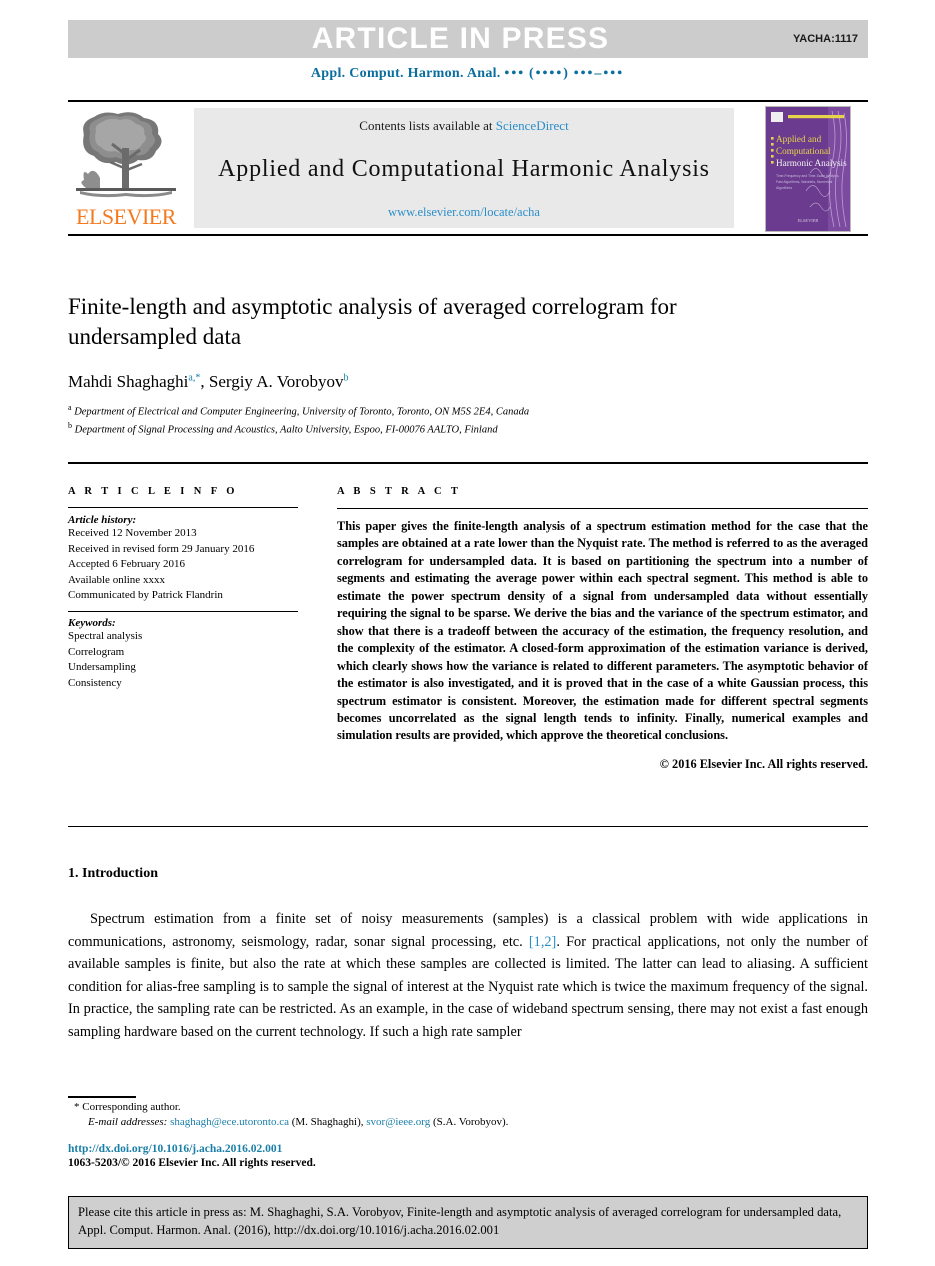 This screenshot has height=1266, width=935. What do you see at coordinates (126, 155) in the screenshot?
I see `elsevier-tree-icon` at bounding box center [126, 155].